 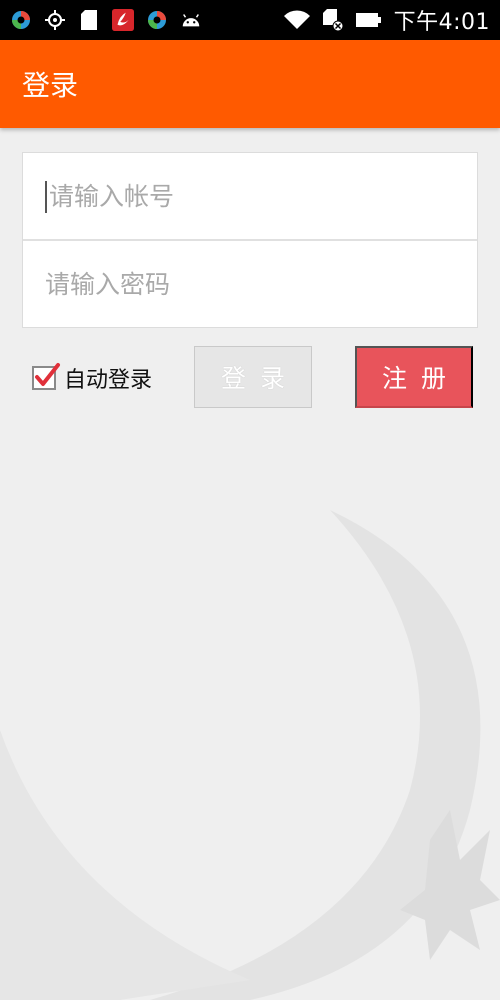 I want to click on auto-login-checkbox, so click(x=46, y=376).